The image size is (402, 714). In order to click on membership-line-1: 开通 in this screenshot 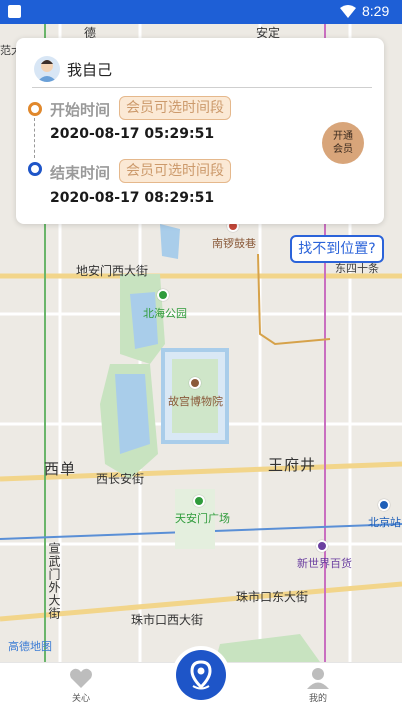, I will do `click(343, 136)`.